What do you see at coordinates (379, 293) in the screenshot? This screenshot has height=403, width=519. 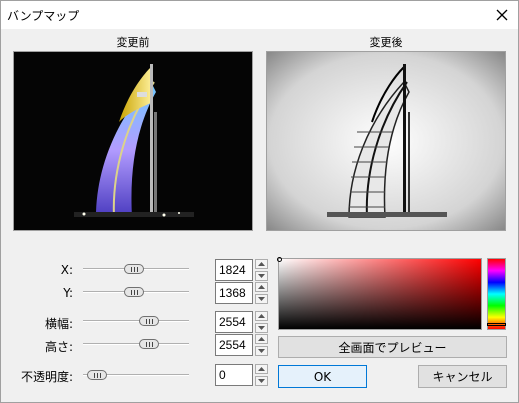 I see `color-saturation-area` at bounding box center [379, 293].